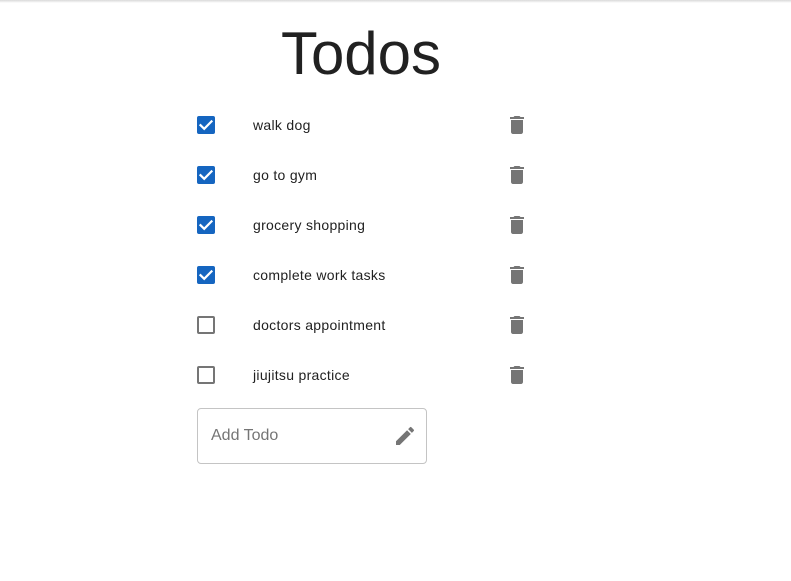 Image resolution: width=791 pixels, height=581 pixels. Describe the element at coordinates (395, 1) in the screenshot. I see `app-bar-shadow` at that location.